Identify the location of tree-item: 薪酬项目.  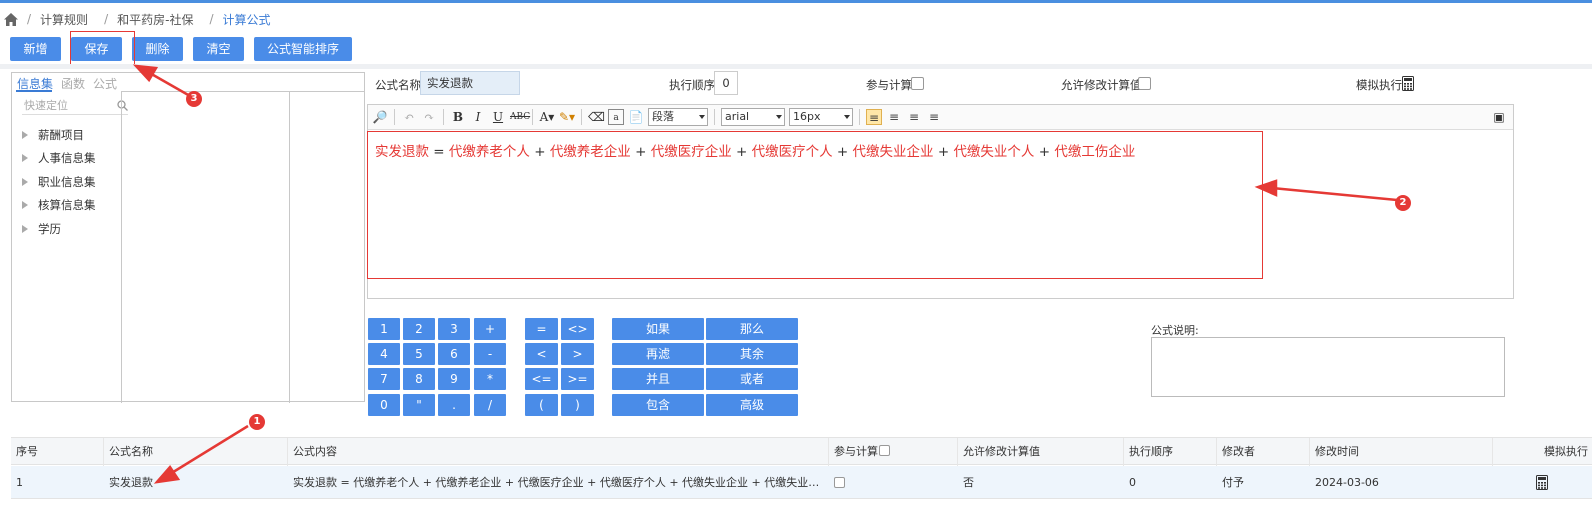
(58, 135).